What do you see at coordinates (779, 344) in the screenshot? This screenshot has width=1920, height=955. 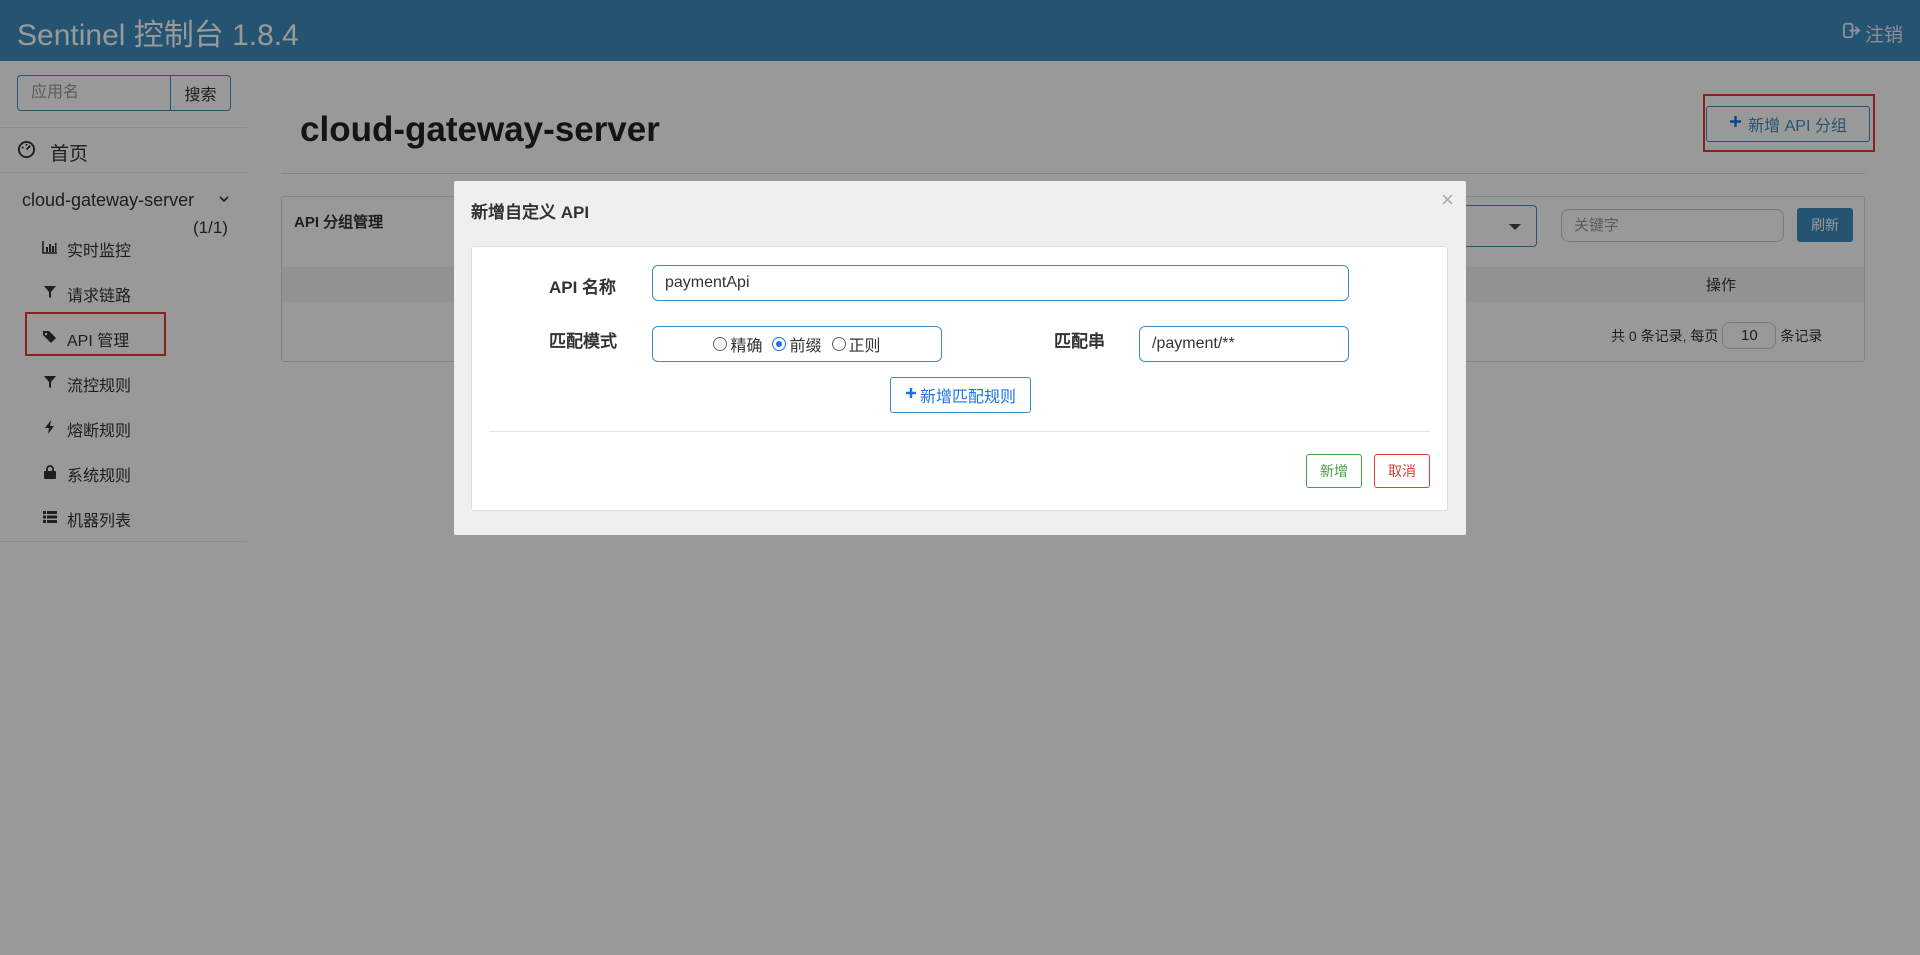 I see `radio-prefix-dot` at bounding box center [779, 344].